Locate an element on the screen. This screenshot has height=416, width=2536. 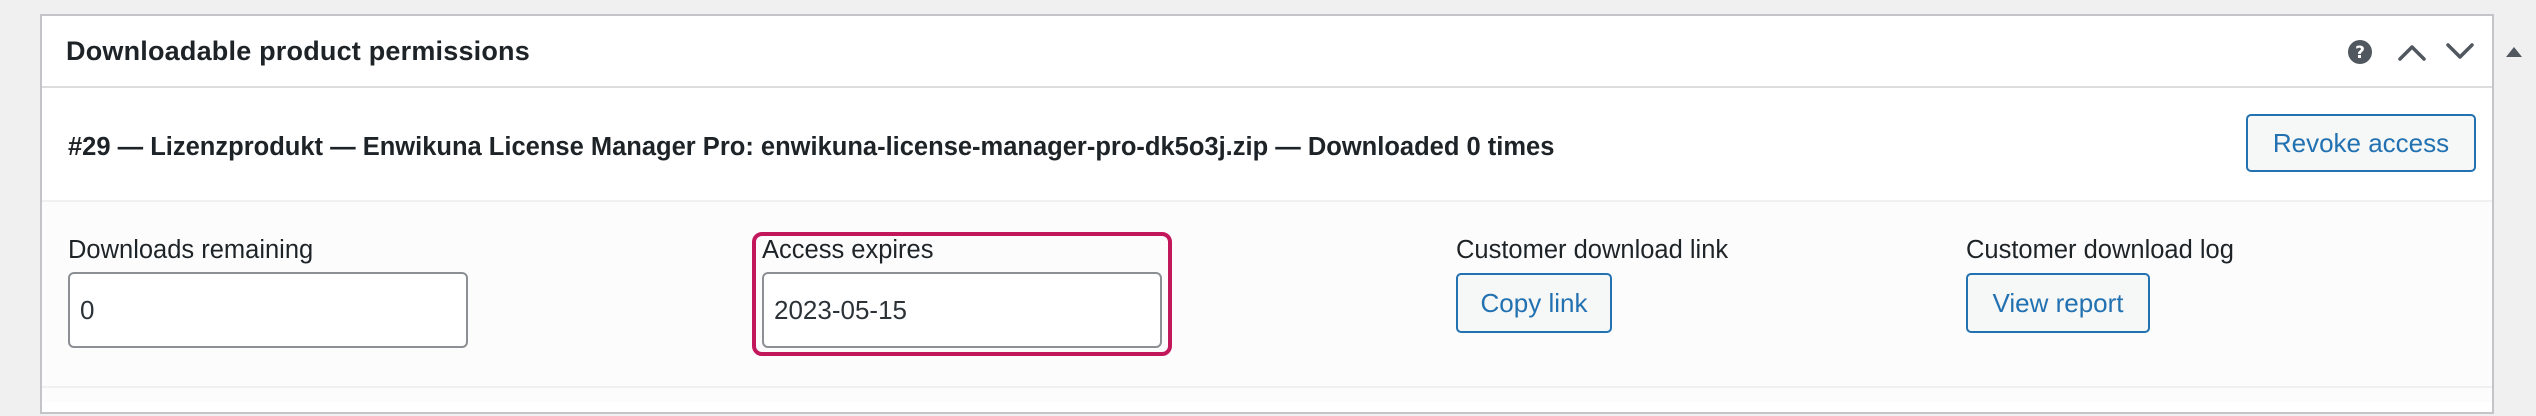
access-expires-input: 2023-05-15 is located at coordinates (962, 310).